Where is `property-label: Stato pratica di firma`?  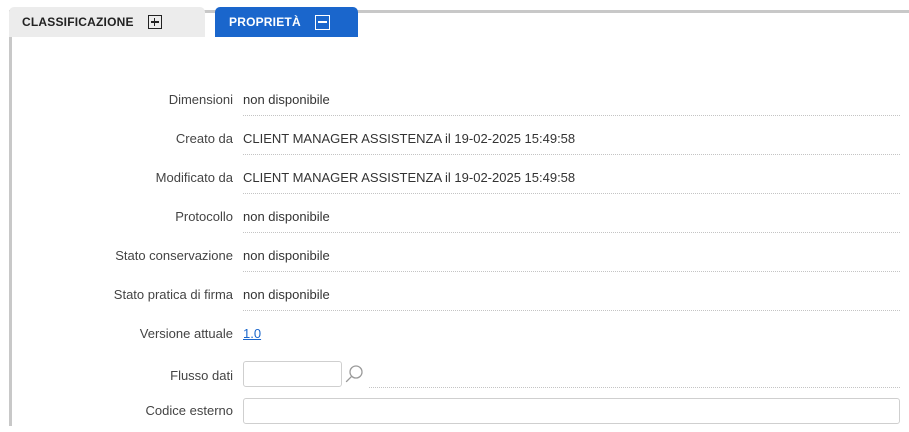
property-label: Stato pratica di firma is located at coordinates (173, 294).